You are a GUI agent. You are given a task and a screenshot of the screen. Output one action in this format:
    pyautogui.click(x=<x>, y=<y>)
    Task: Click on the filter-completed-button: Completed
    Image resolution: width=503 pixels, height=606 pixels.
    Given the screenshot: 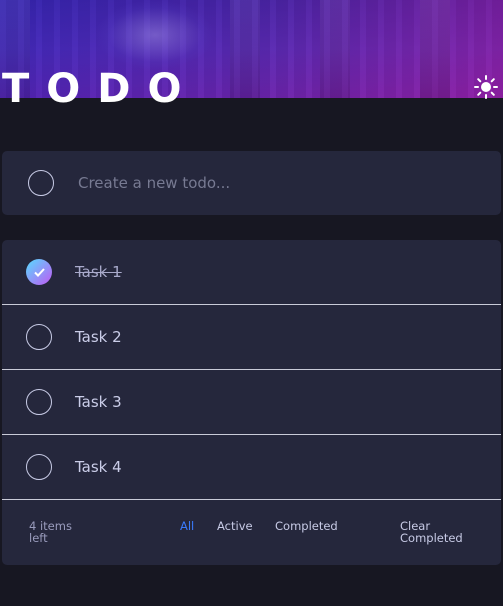 What is the action you would take?
    pyautogui.click(x=306, y=526)
    